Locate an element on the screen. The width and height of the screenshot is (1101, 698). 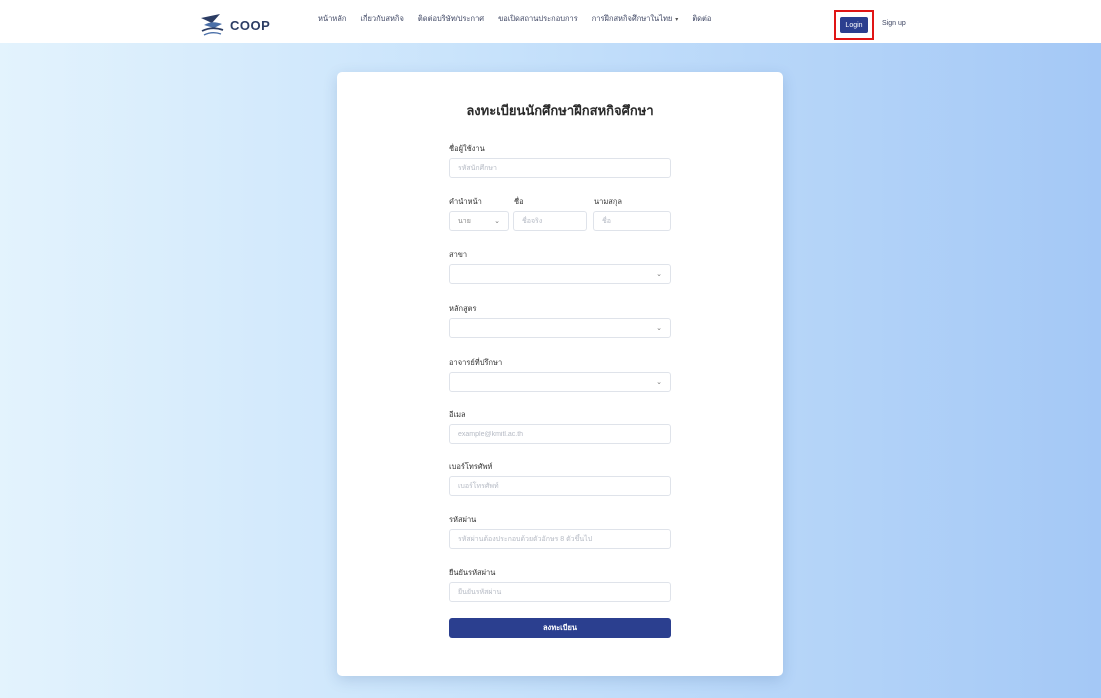
firstname-input is located at coordinates (550, 221).